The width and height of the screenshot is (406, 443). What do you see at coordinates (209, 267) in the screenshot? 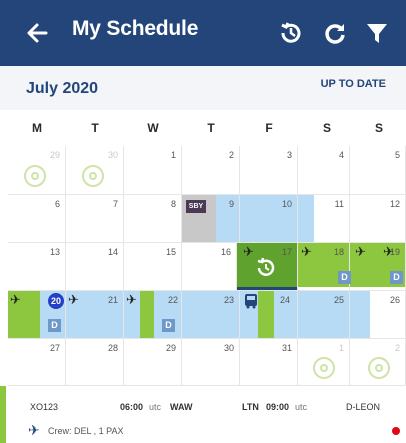
I see `day-cell: 16` at bounding box center [209, 267].